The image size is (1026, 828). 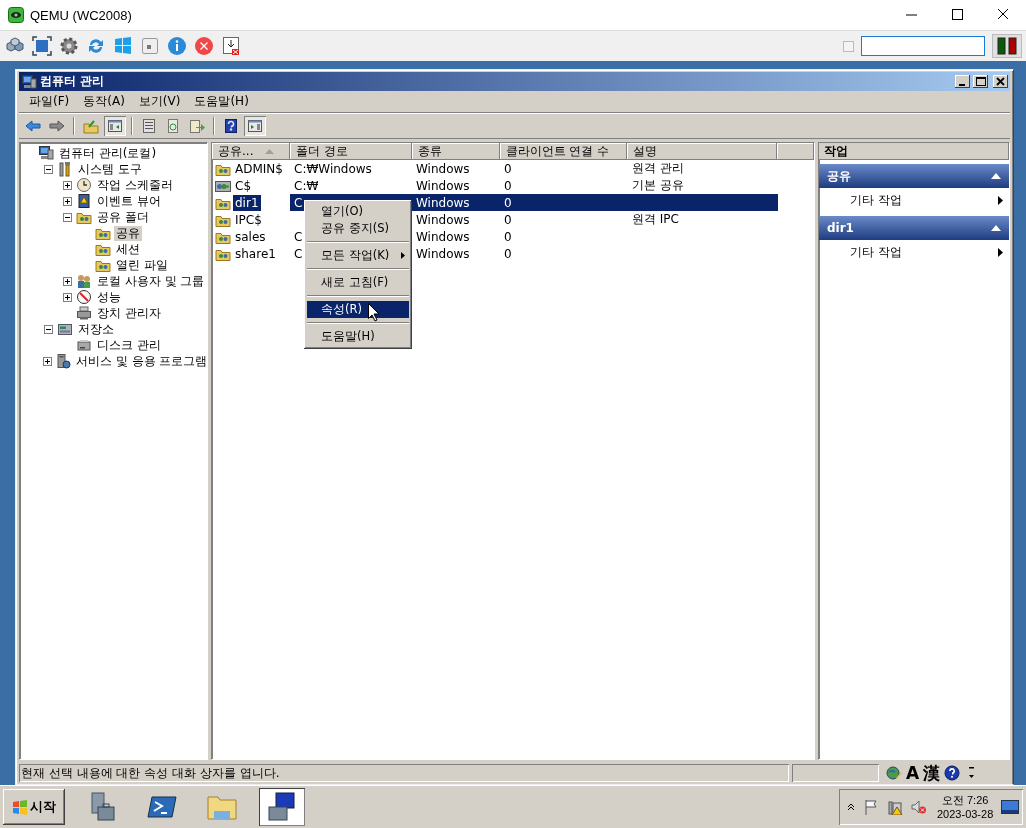 What do you see at coordinates (63, 361) in the screenshot?
I see `services-icon` at bounding box center [63, 361].